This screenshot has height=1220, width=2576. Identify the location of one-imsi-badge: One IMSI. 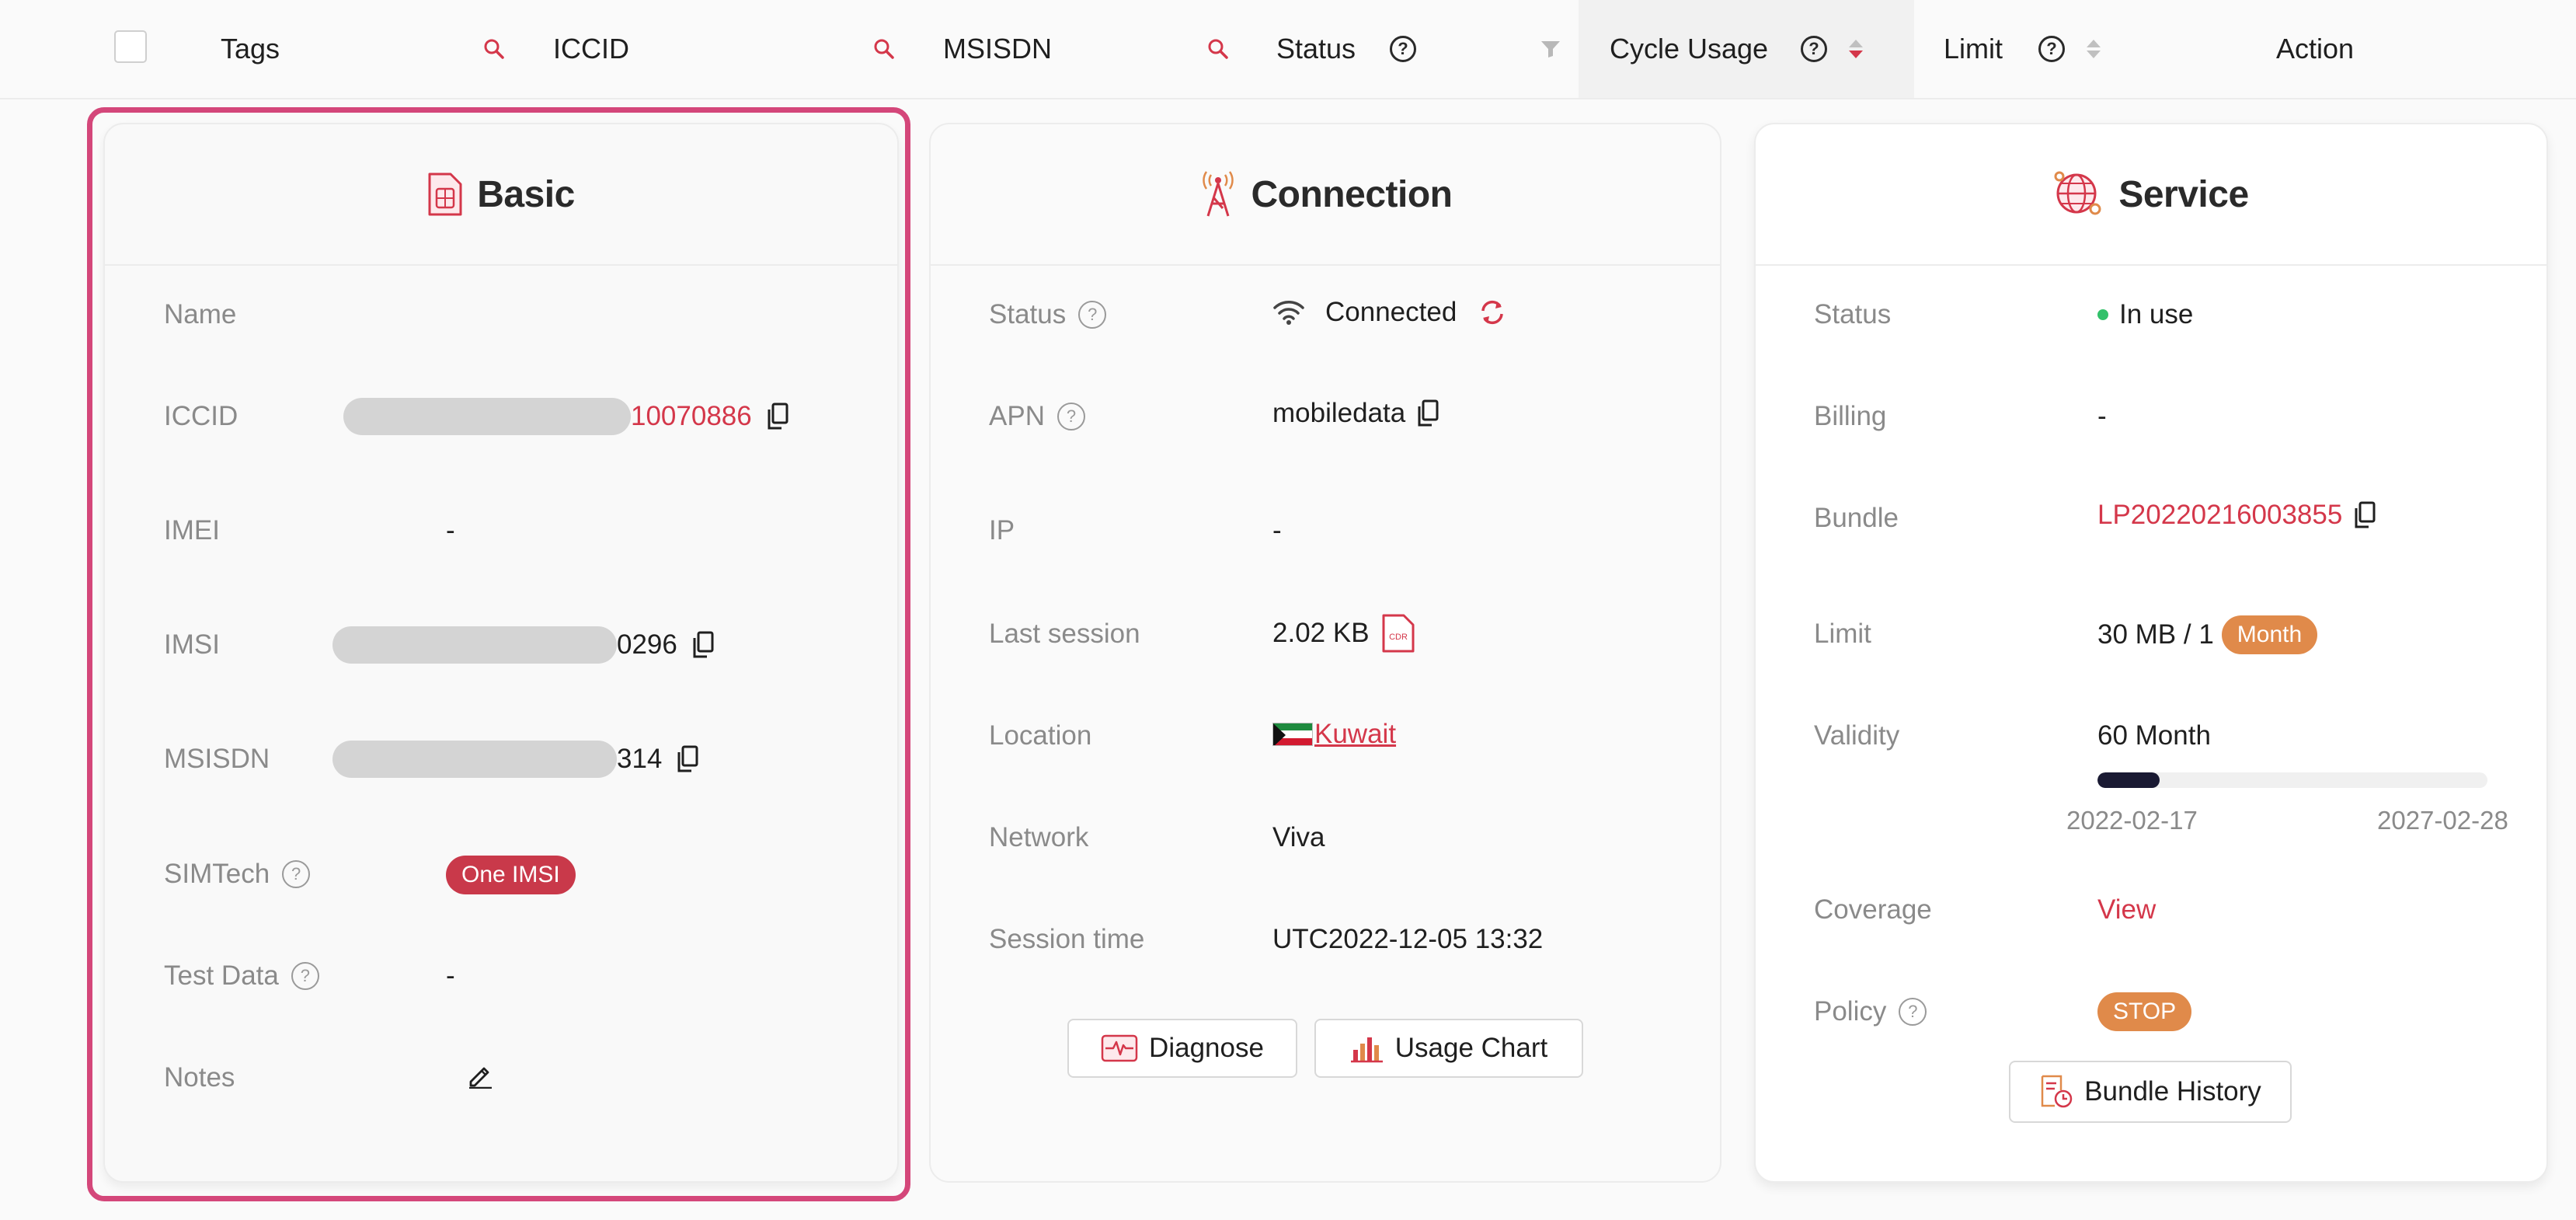
(511, 875).